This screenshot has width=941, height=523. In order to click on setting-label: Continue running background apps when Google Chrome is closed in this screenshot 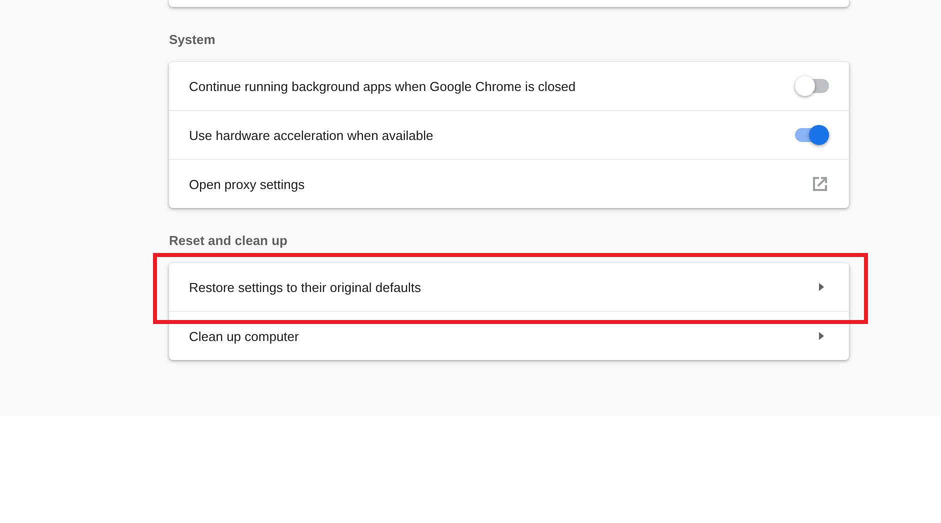, I will do `click(382, 86)`.